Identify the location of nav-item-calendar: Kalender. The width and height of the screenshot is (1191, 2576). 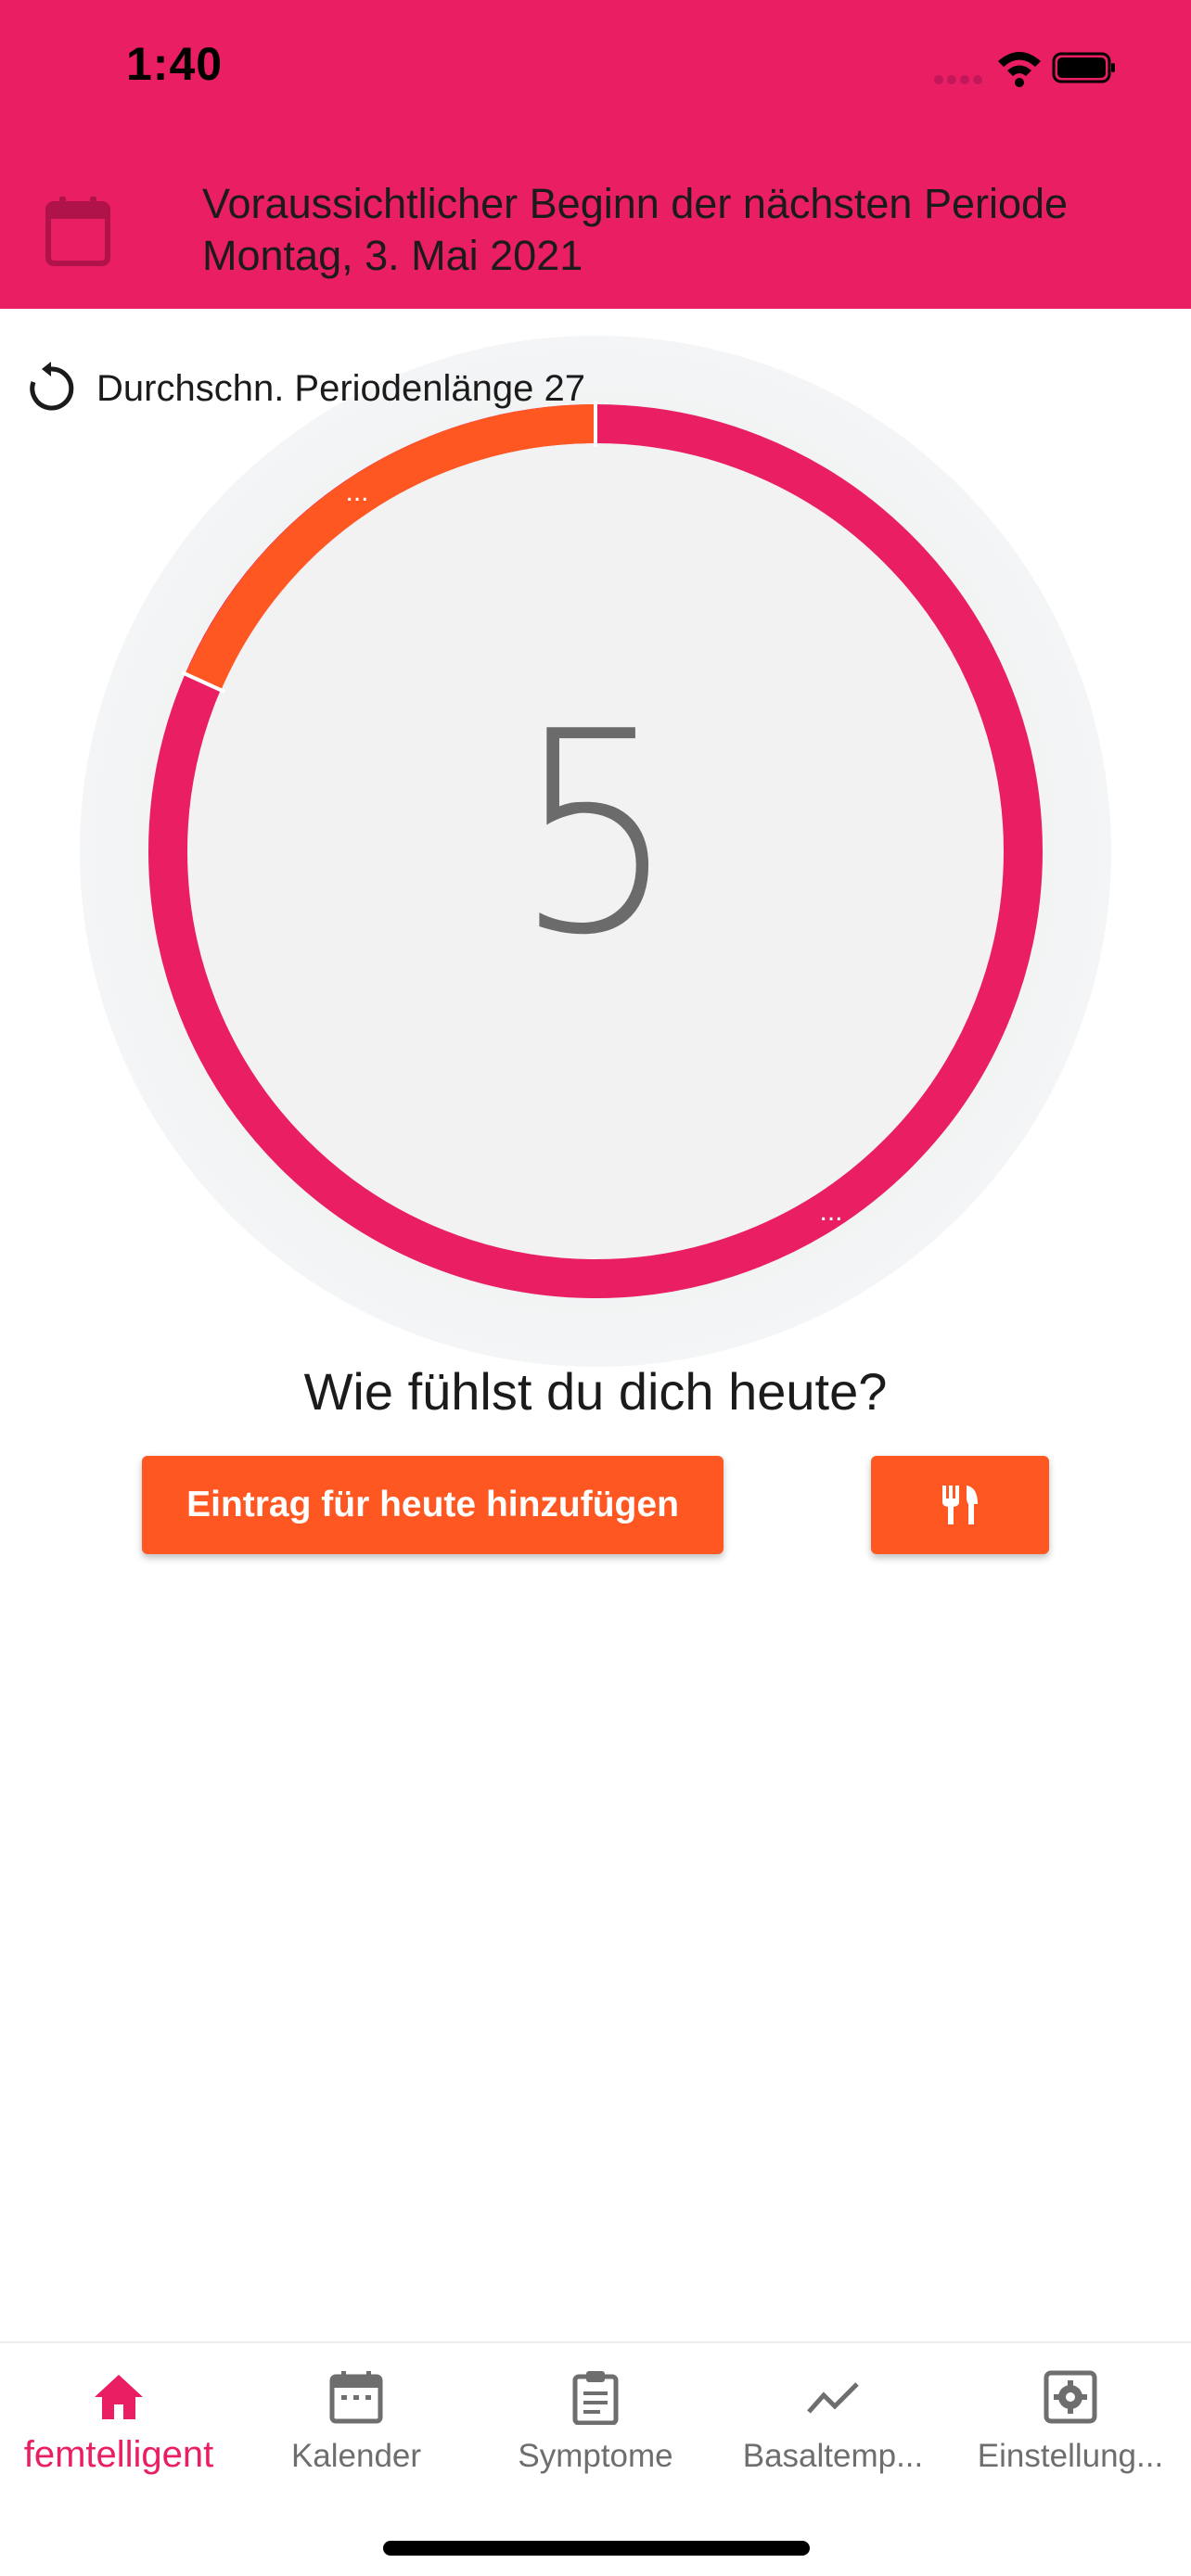
(356, 2426).